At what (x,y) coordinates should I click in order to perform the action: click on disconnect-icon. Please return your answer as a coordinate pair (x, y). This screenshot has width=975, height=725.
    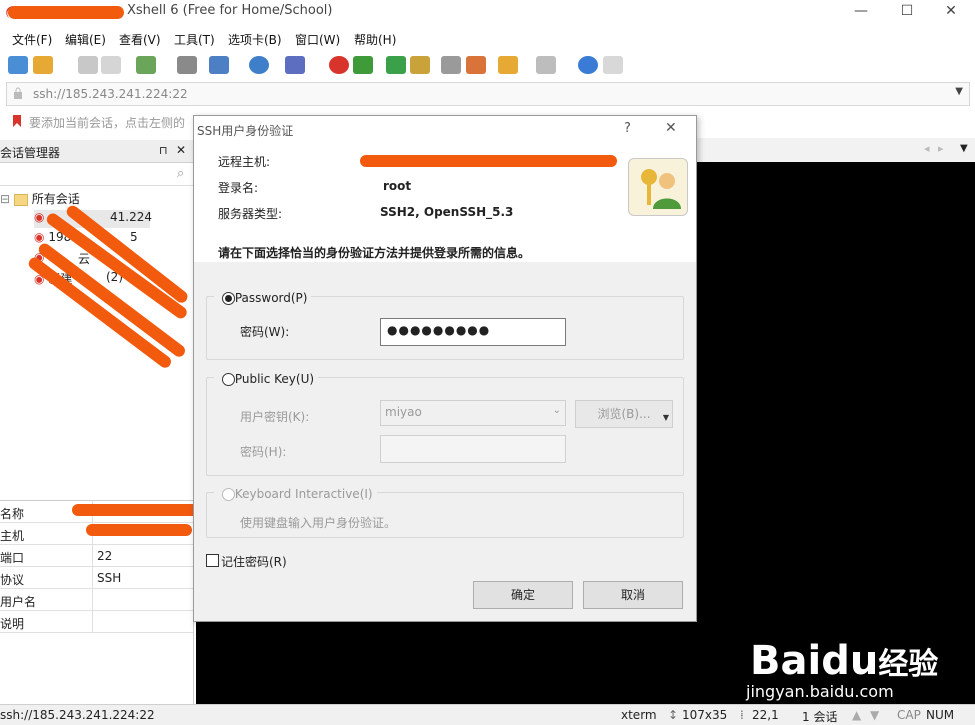
    Looking at the image, I should click on (111, 65).